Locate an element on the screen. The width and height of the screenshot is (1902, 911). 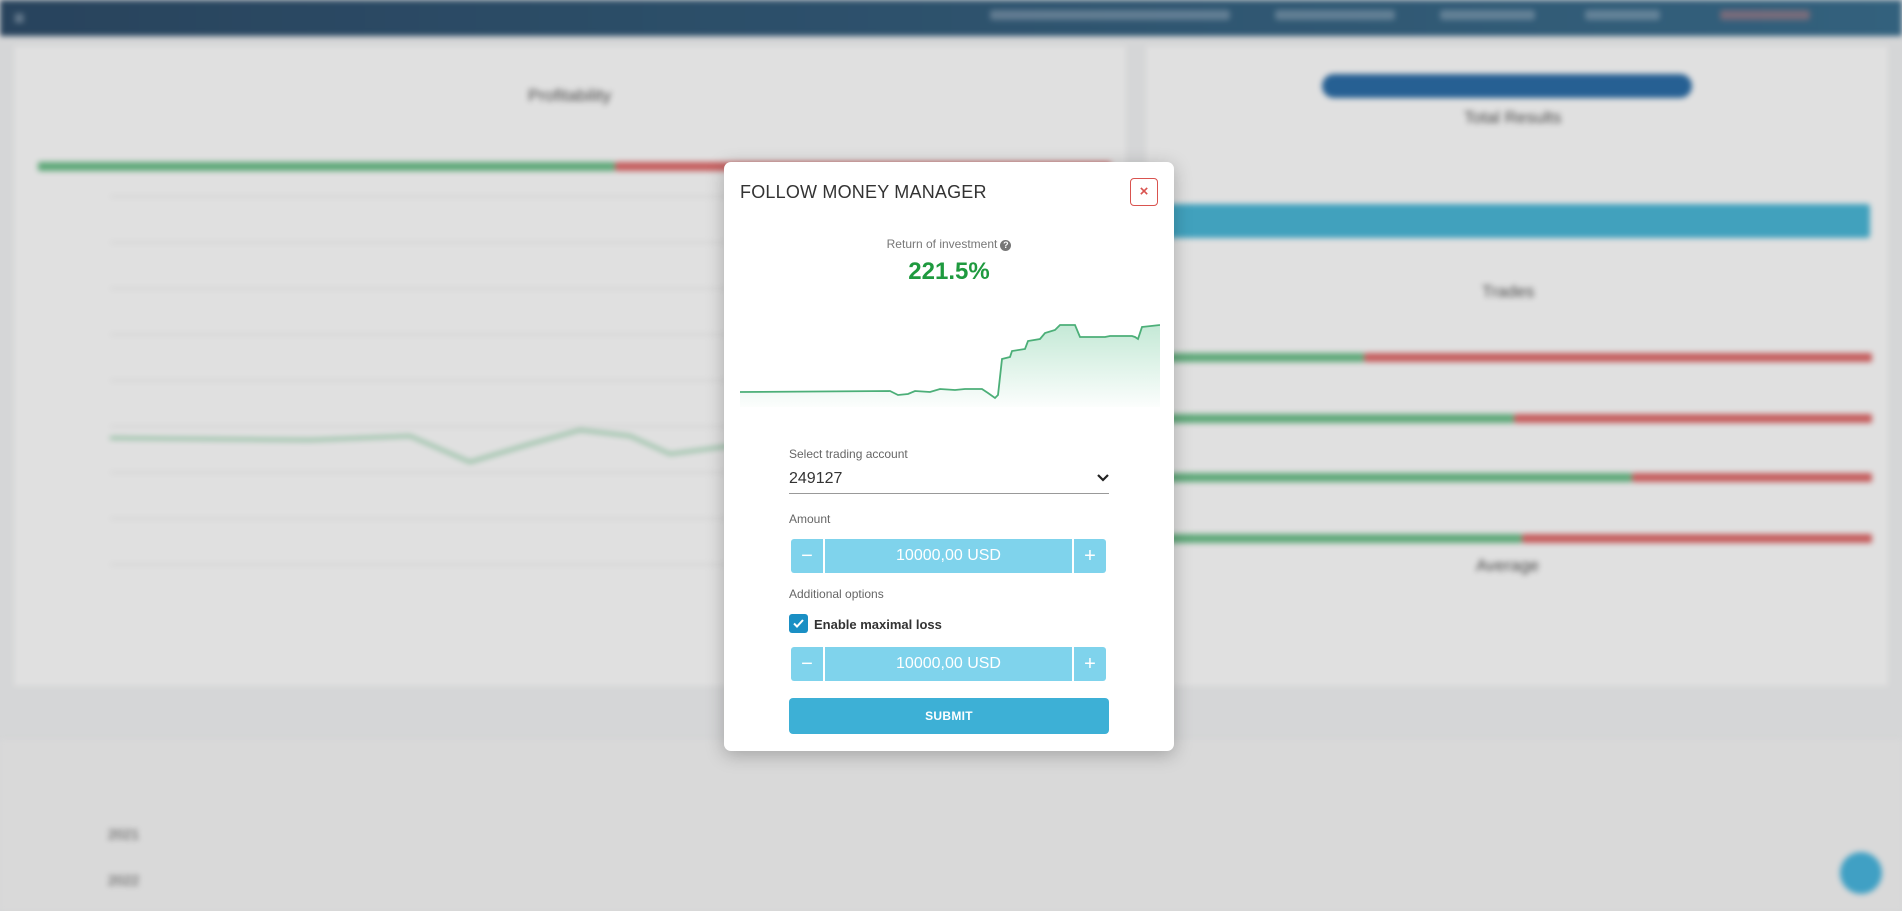
amount-input: 10000,00 USD is located at coordinates (948, 556).